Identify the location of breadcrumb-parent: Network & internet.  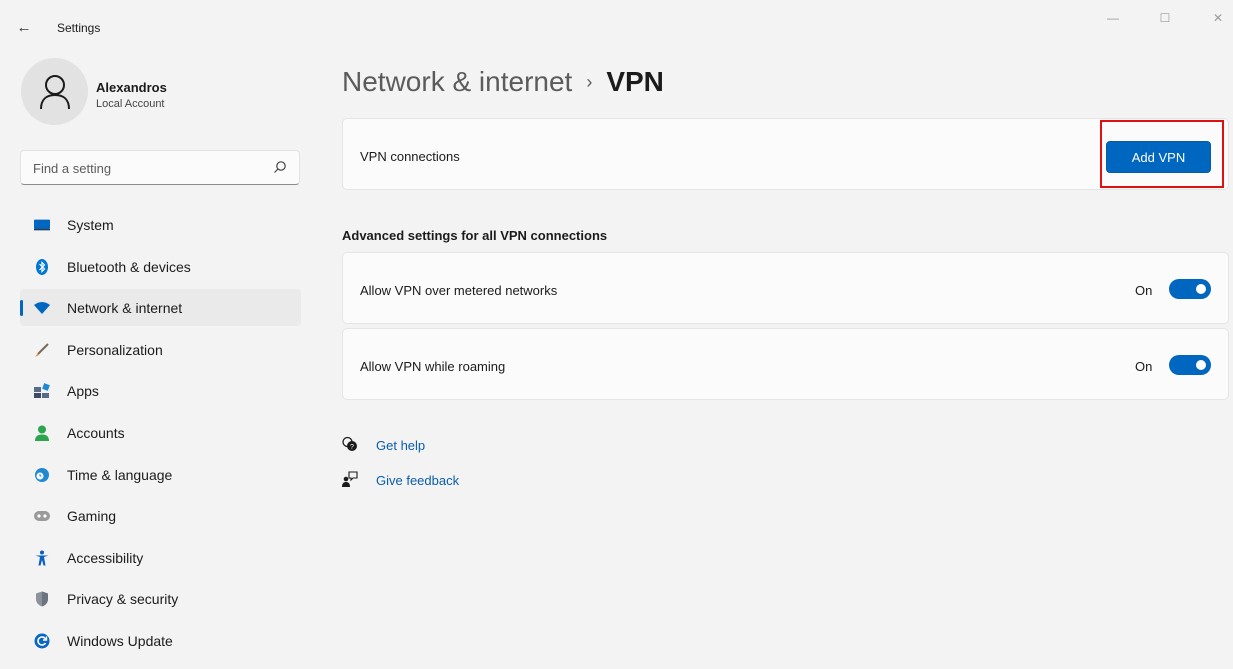
(457, 81).